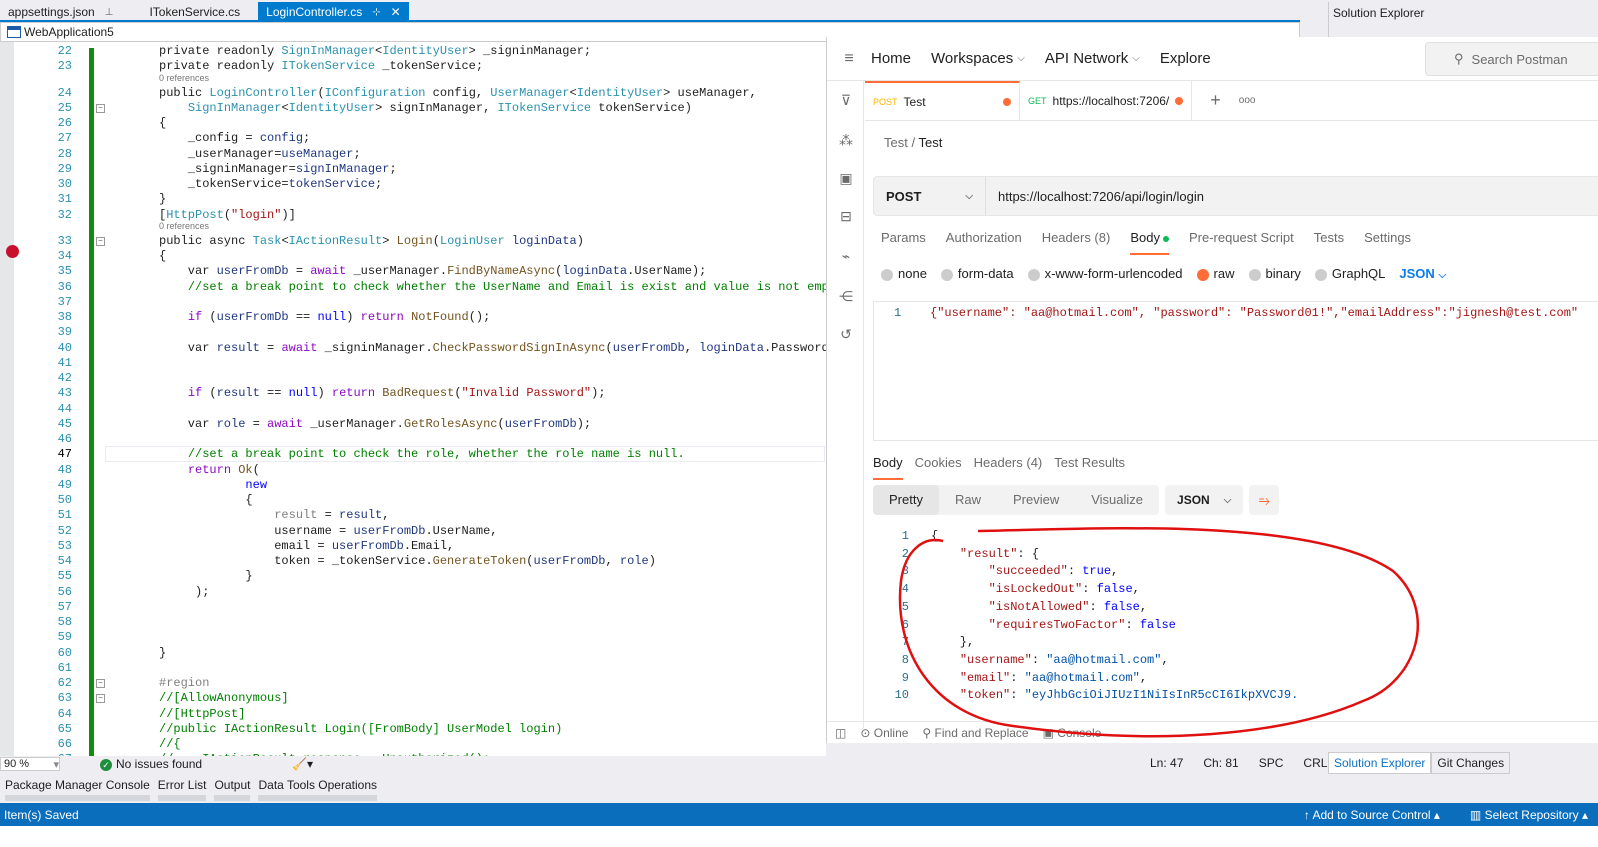 This screenshot has height=847, width=1598. I want to click on view-raw: Raw, so click(968, 500).